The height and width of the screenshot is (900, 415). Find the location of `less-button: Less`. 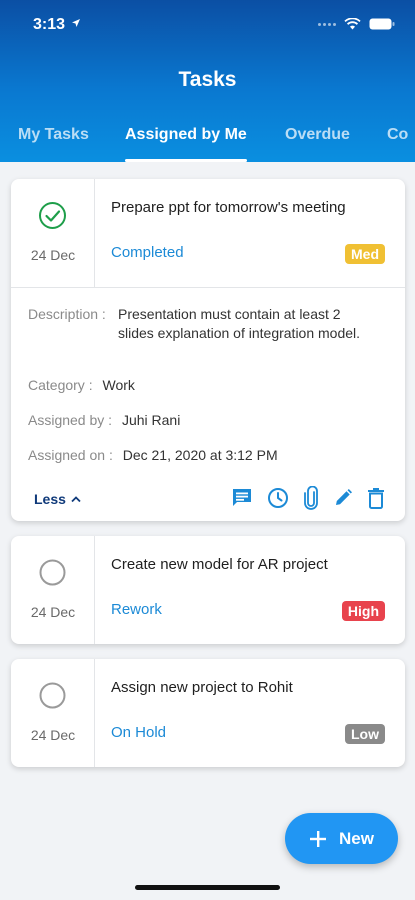

less-button: Less is located at coordinates (58, 499).